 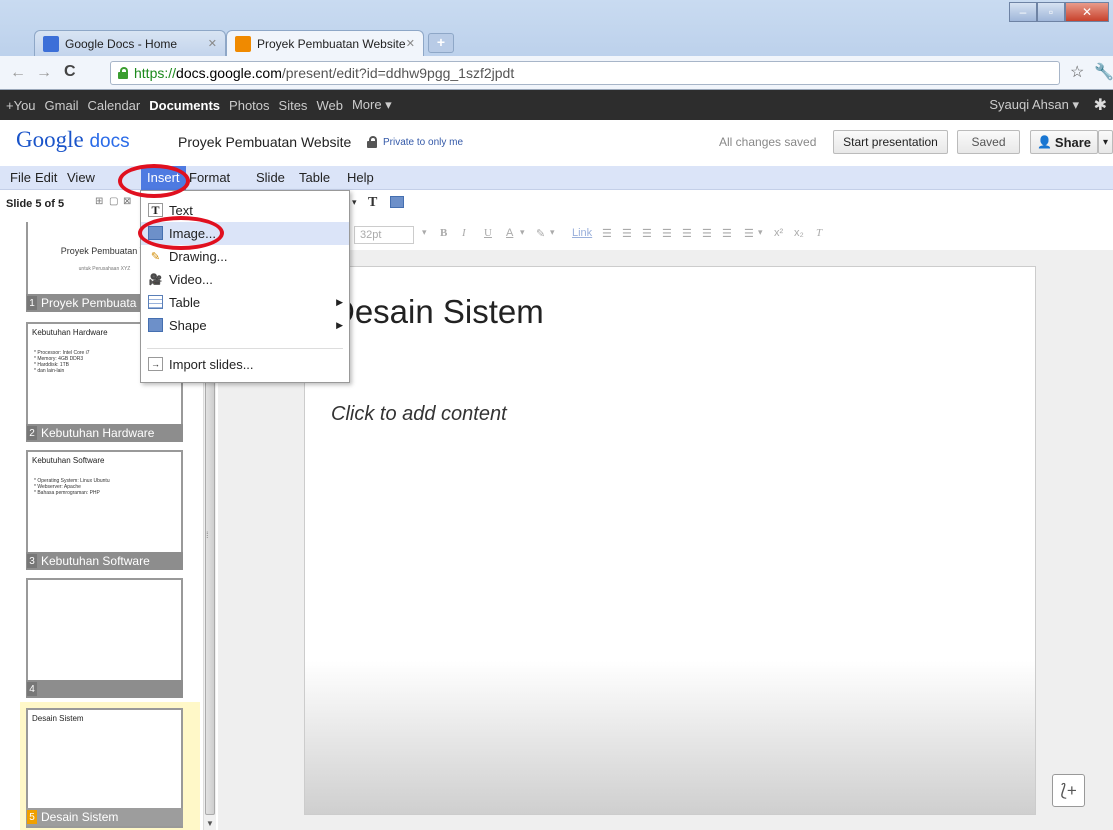 What do you see at coordinates (372, 203) in the screenshot?
I see `insert-text-box-icon: T` at bounding box center [372, 203].